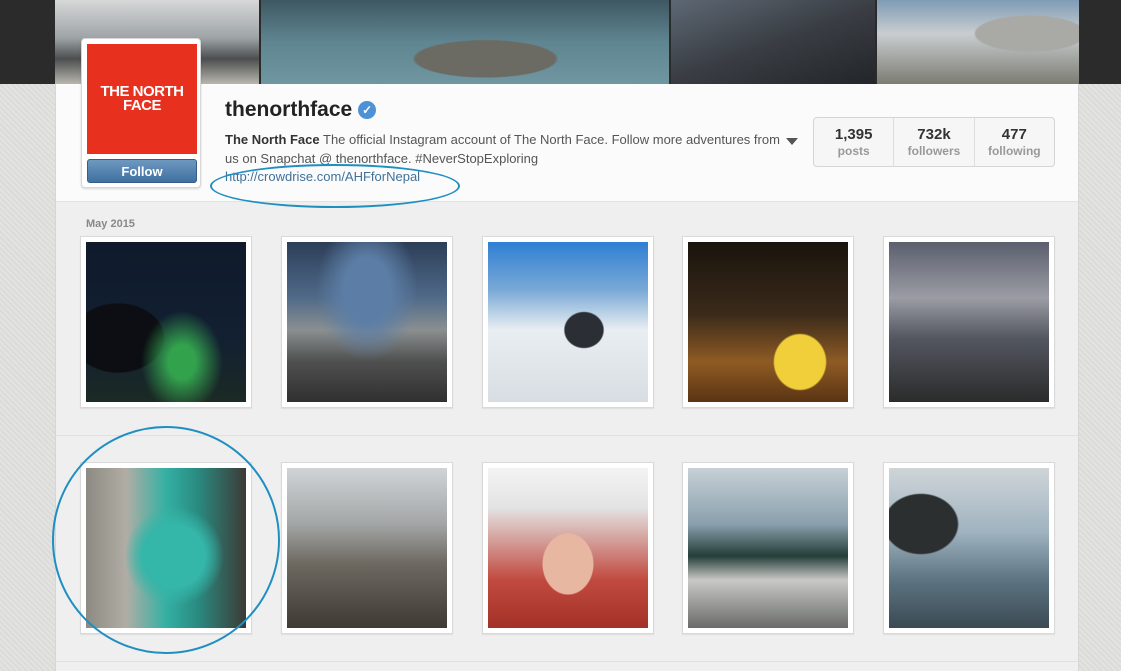  I want to click on bio-name: The North Face, so click(272, 139).